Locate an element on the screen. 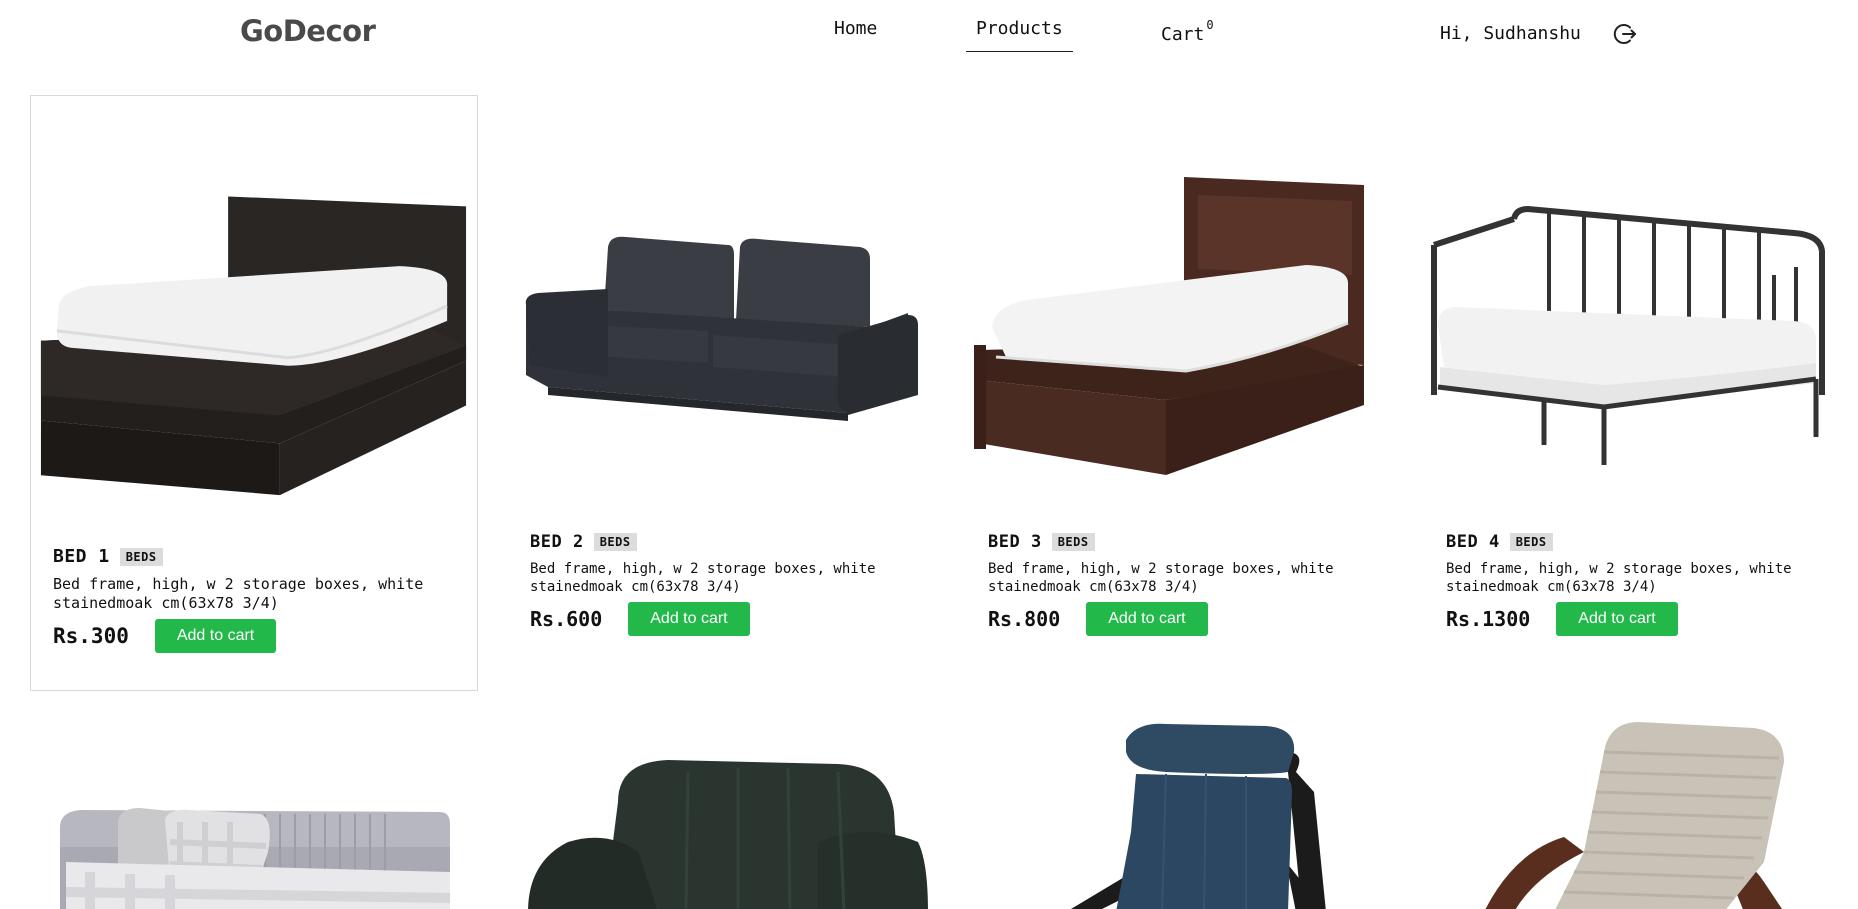 Image resolution: width=1858 pixels, height=909 pixels. product-name: BED 2 is located at coordinates (557, 542).